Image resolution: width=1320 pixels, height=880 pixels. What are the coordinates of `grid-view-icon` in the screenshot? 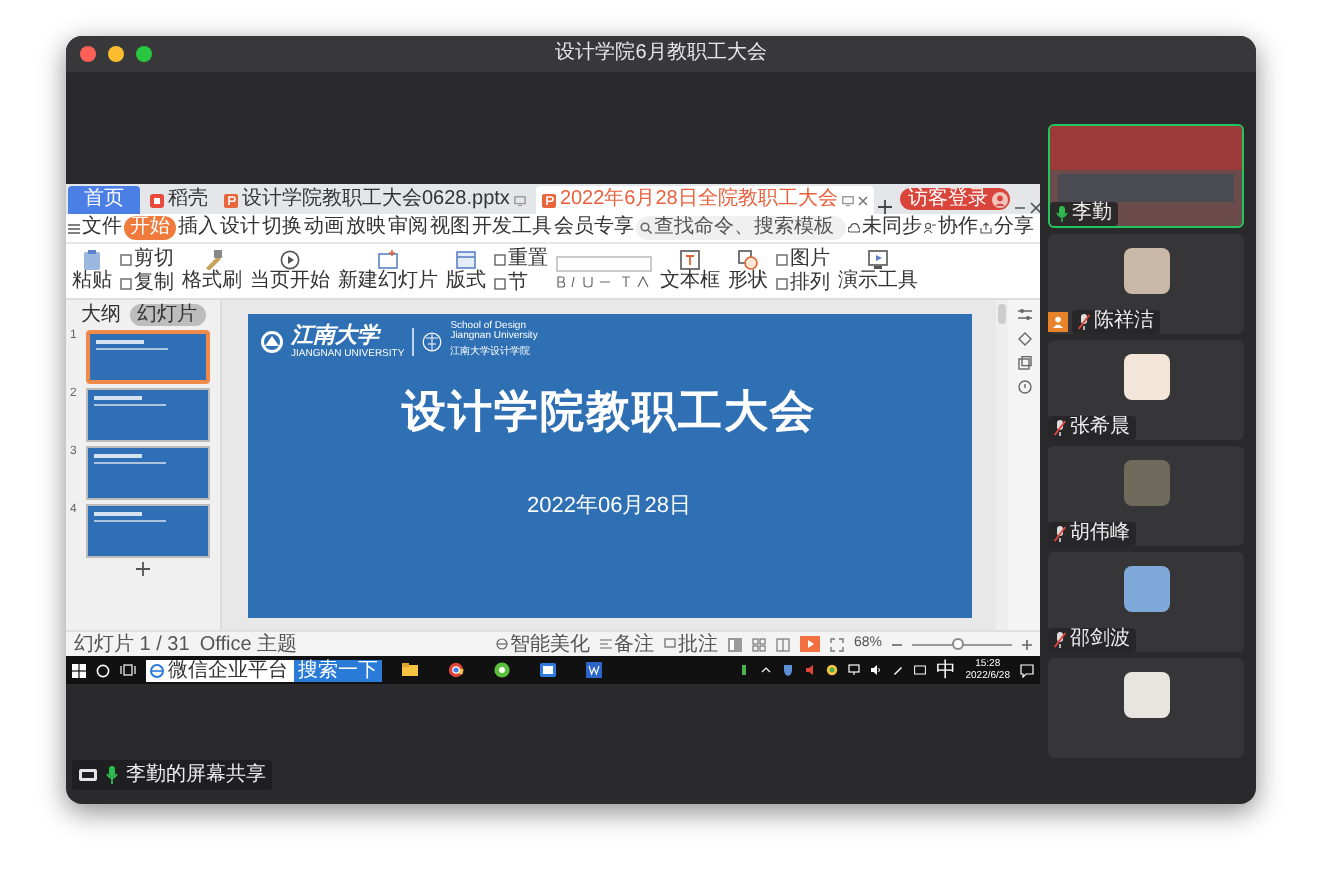 It's located at (758, 644).